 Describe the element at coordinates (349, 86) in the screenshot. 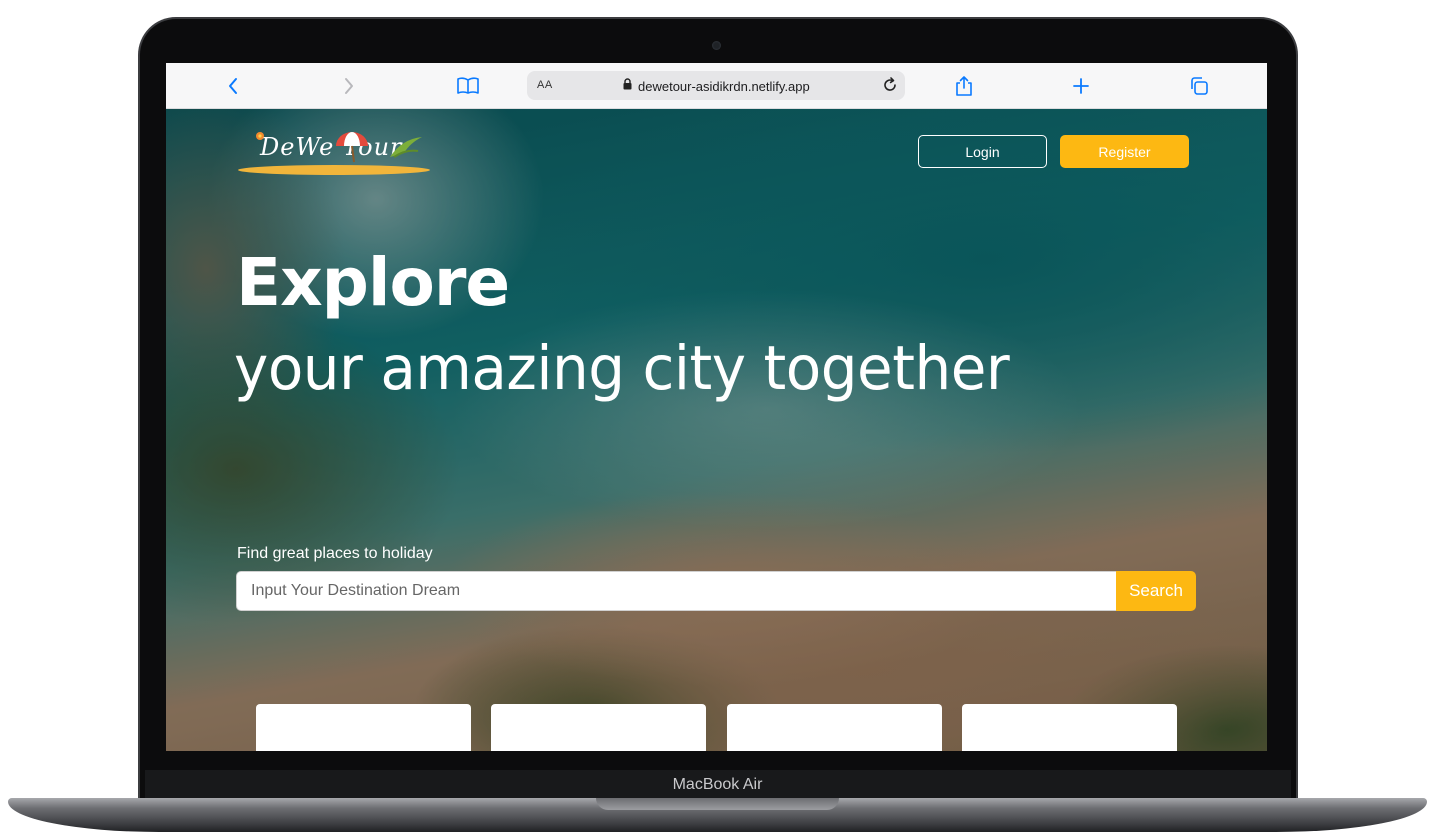

I see `chevron-right-icon` at that location.